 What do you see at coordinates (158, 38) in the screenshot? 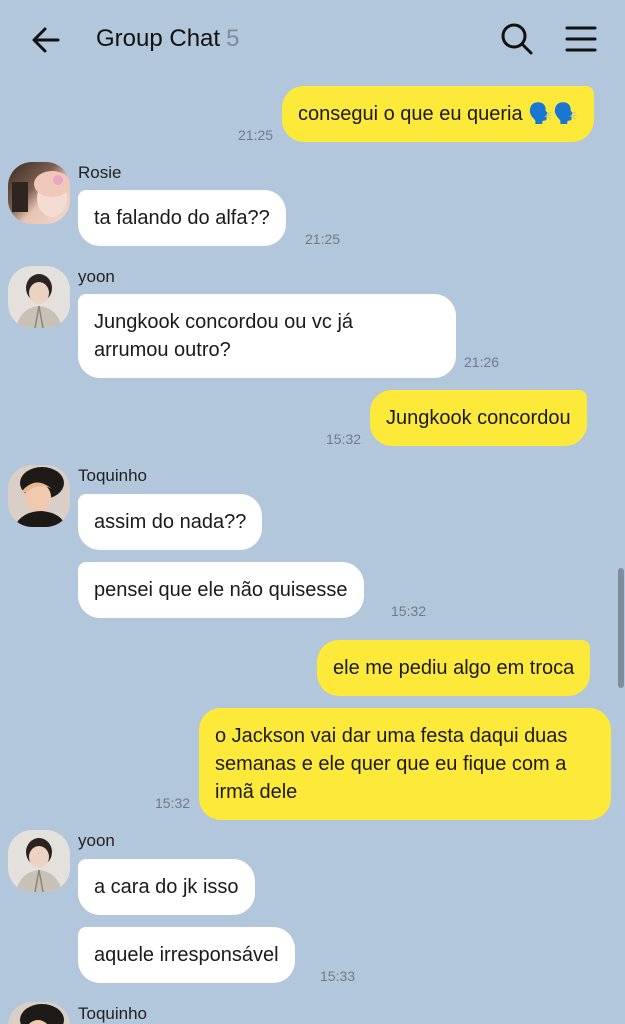
I see `chat-title-text: Group Chat` at bounding box center [158, 38].